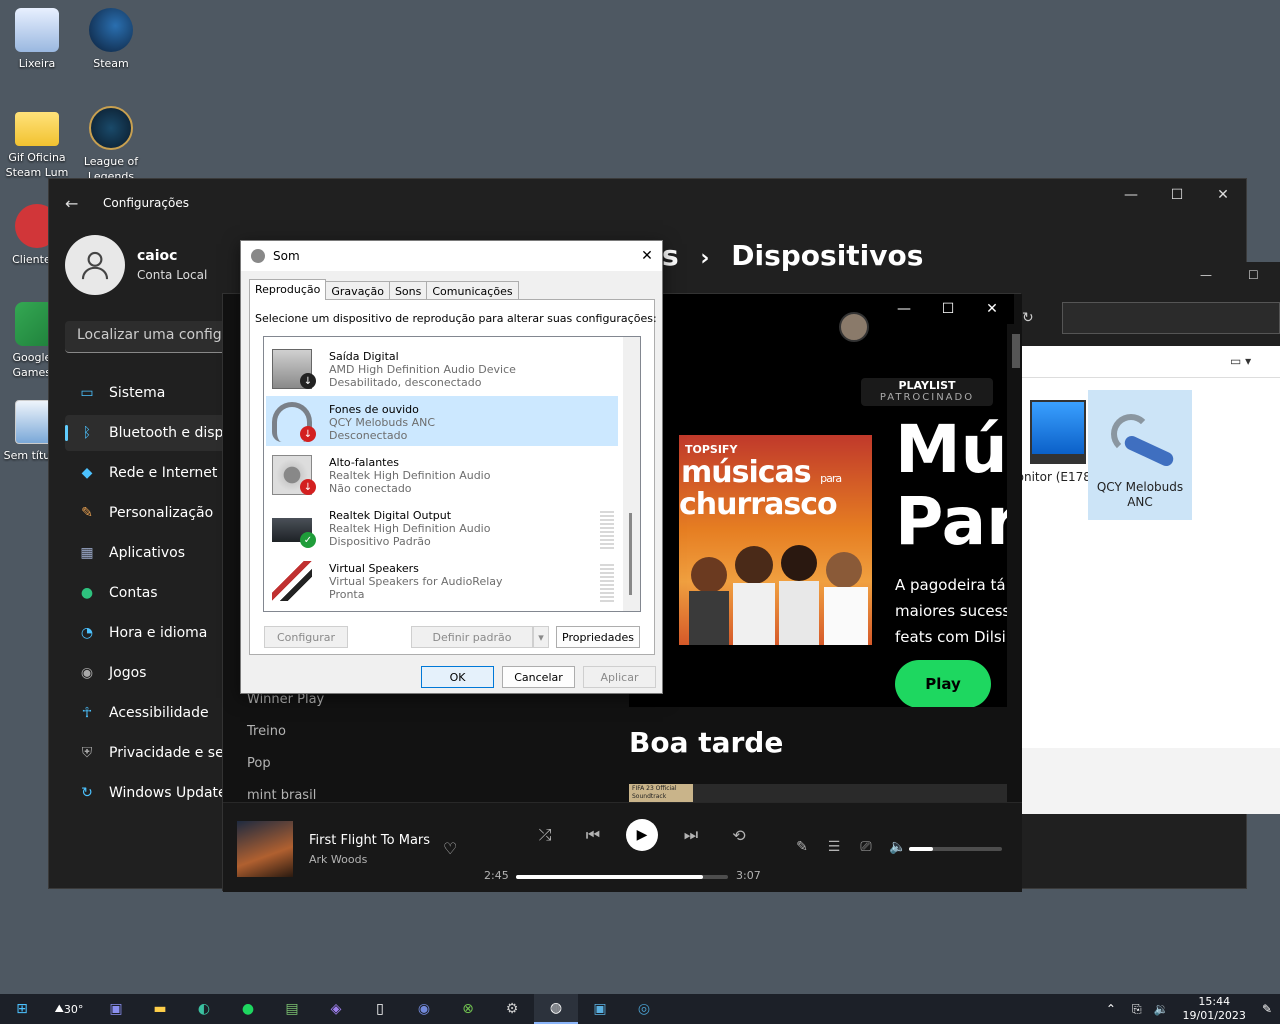 The height and width of the screenshot is (1024, 1280). Describe the element at coordinates (288, 289) in the screenshot. I see `tab-reproducao: Reprodução` at that location.